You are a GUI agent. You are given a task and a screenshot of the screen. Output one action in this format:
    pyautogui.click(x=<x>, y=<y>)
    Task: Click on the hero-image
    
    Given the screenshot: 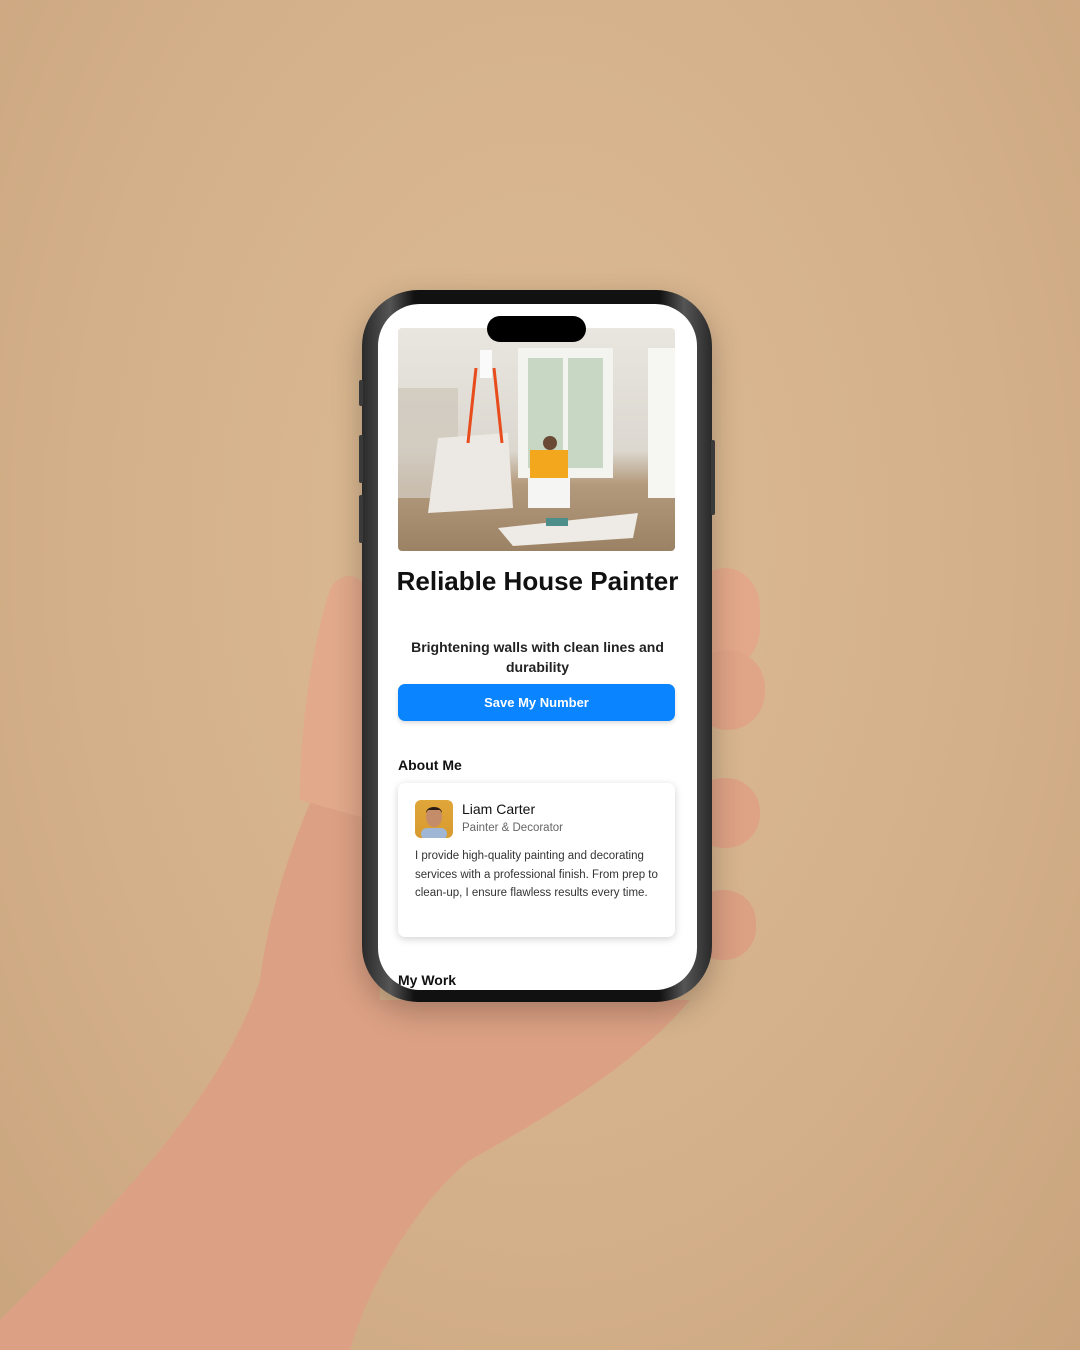 What is the action you would take?
    pyautogui.click(x=536, y=439)
    